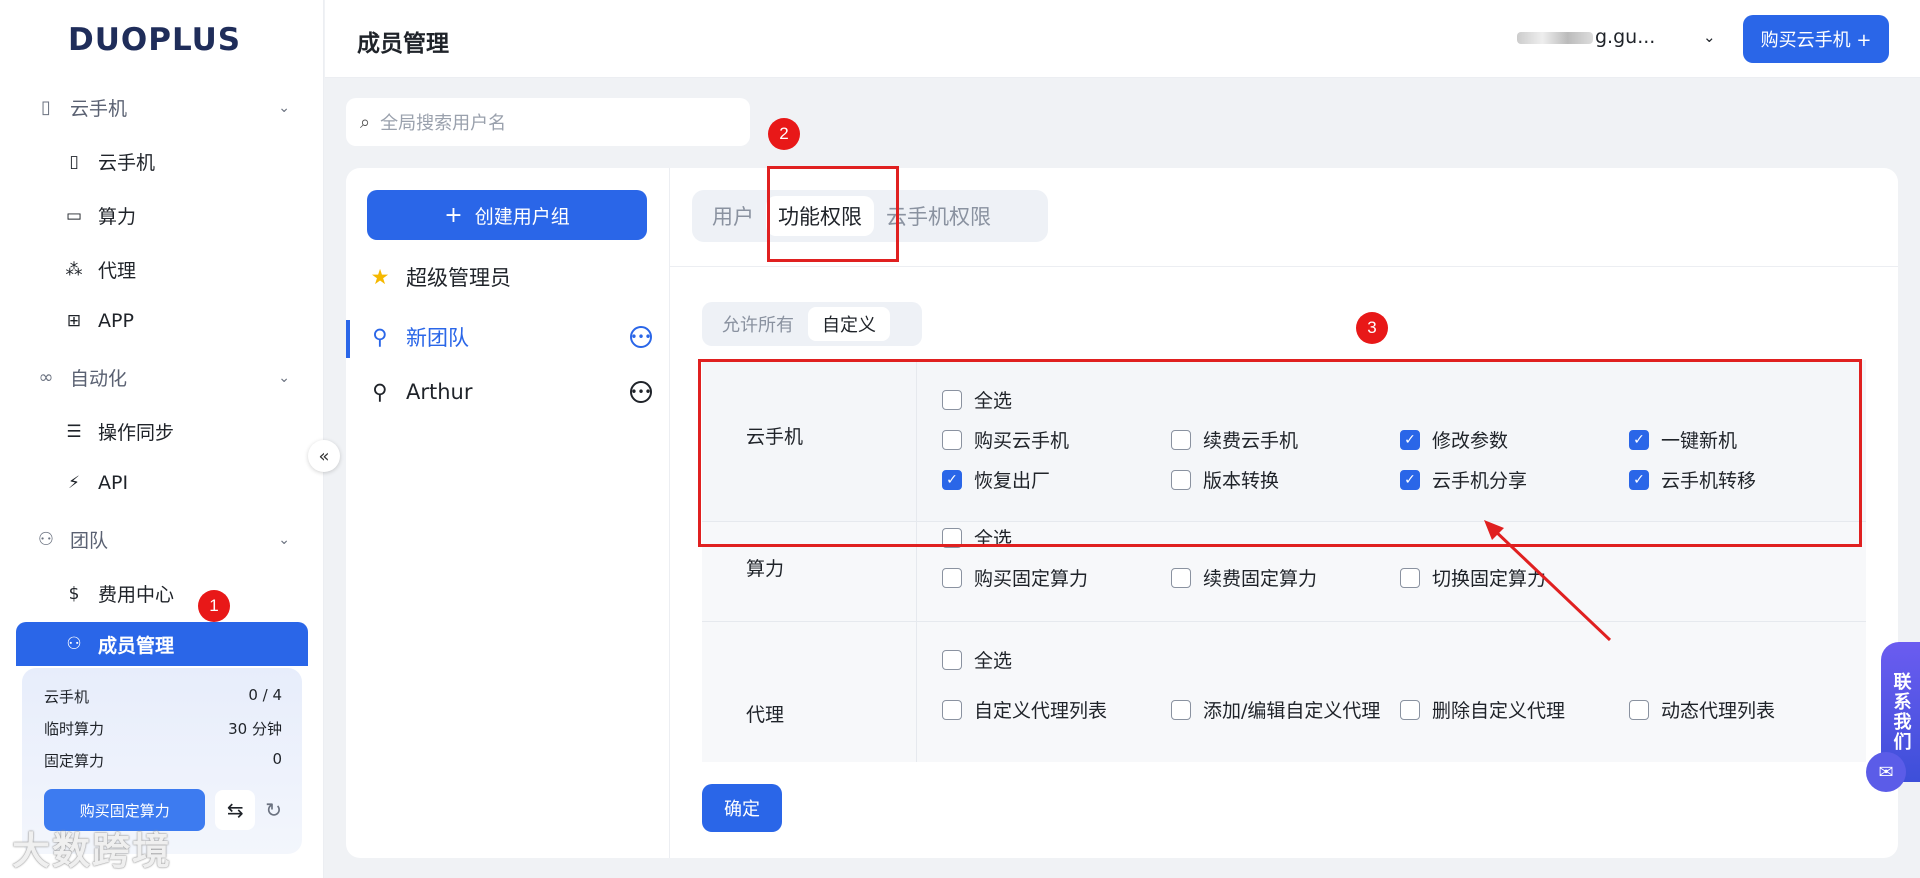 This screenshot has height=878, width=1920. What do you see at coordinates (380, 277) in the screenshot?
I see `star-icon: ★` at bounding box center [380, 277].